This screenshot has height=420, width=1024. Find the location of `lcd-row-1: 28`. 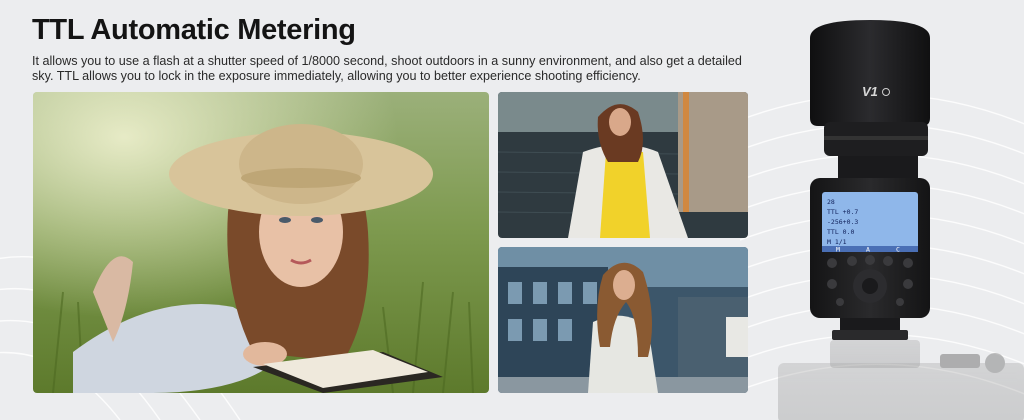

lcd-row-1: 28 is located at coordinates (831, 202).